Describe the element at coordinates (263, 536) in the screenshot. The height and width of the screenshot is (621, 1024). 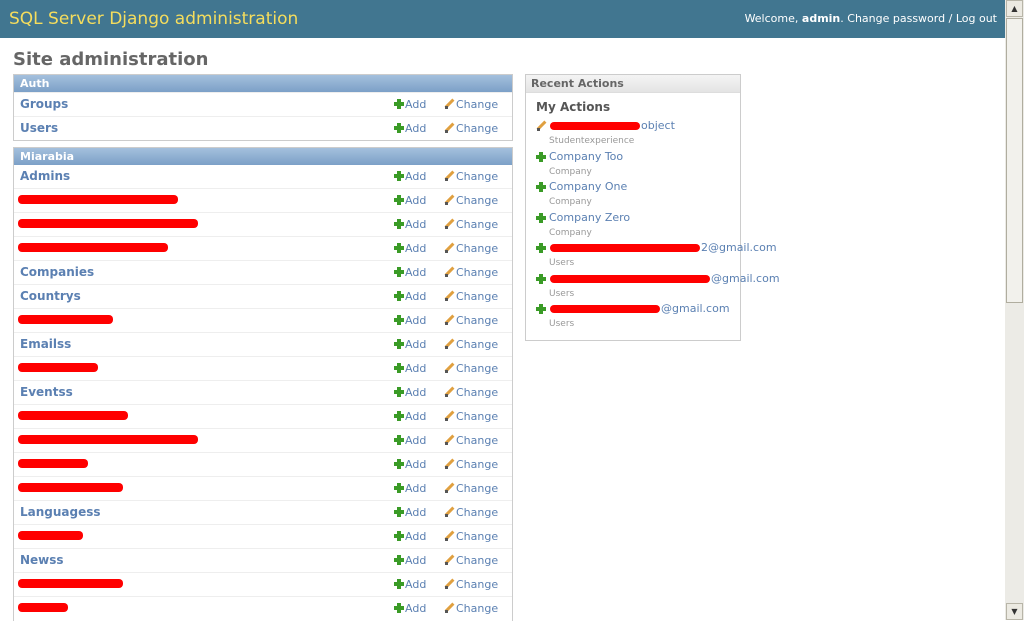
I see `table-row: Add Change` at that location.